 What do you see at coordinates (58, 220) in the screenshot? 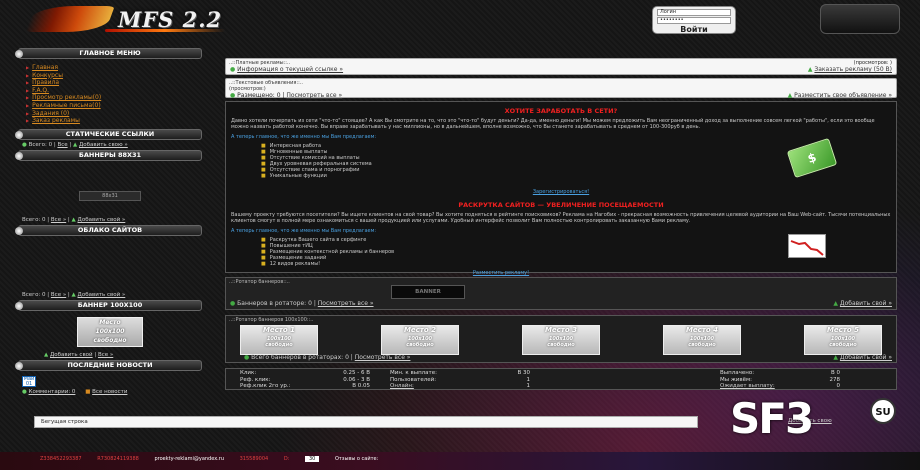
I see `banners88-all: Все »` at bounding box center [58, 220].